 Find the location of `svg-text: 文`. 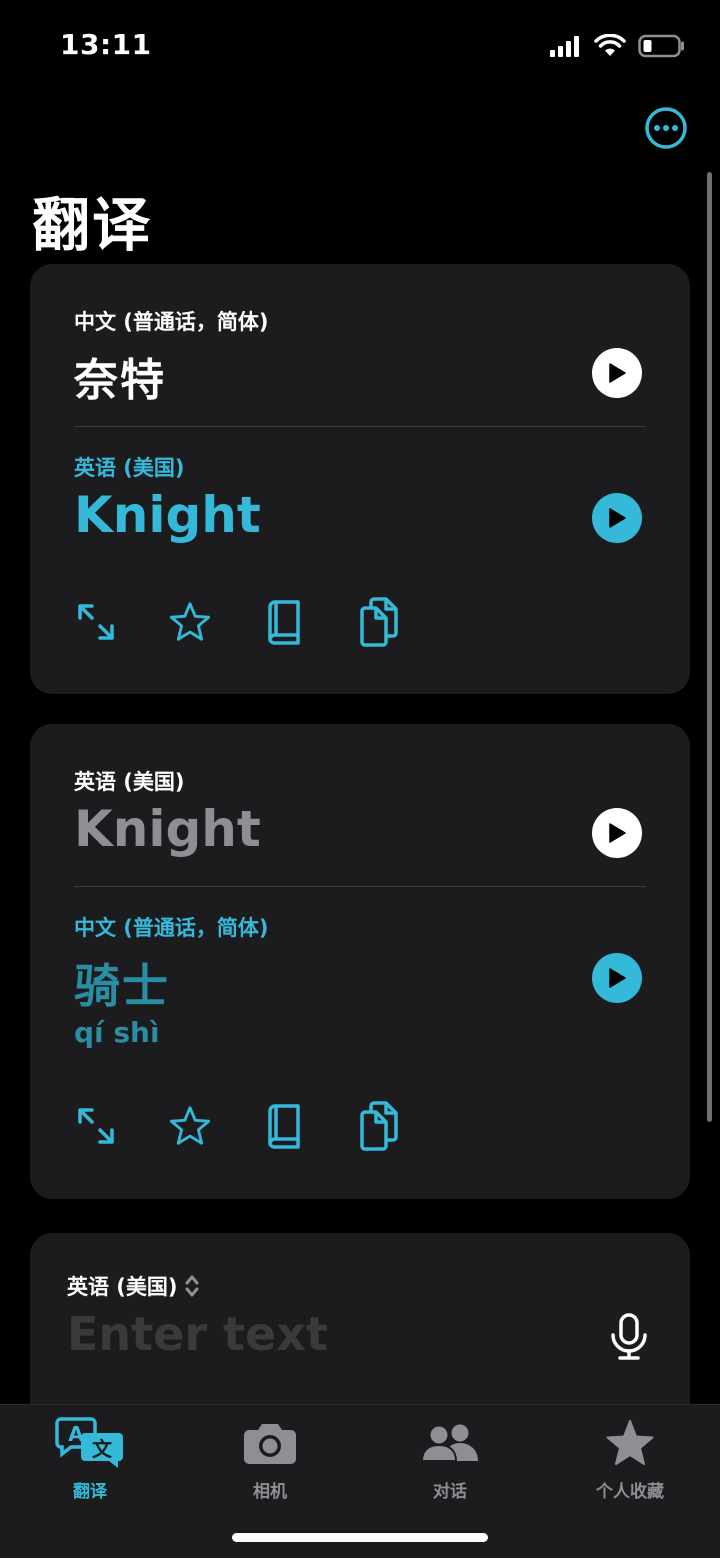

svg-text: 文 is located at coordinates (102, 1449).